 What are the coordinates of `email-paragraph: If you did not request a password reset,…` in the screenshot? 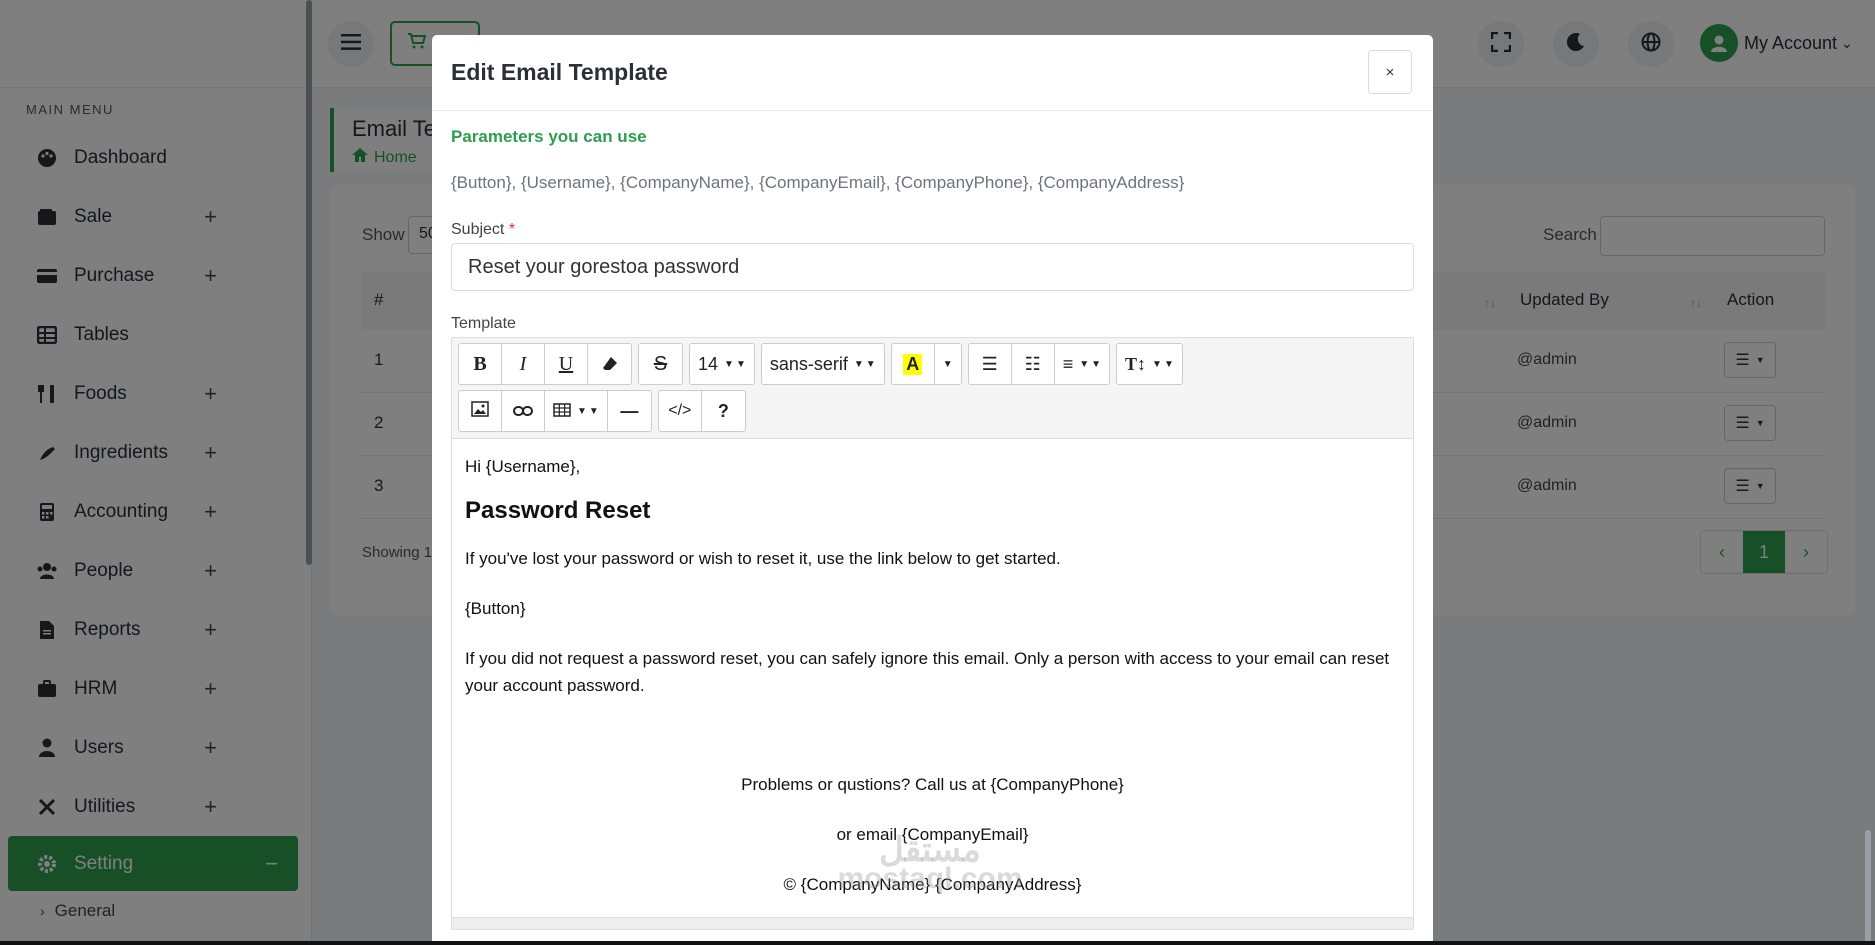 It's located at (927, 672).